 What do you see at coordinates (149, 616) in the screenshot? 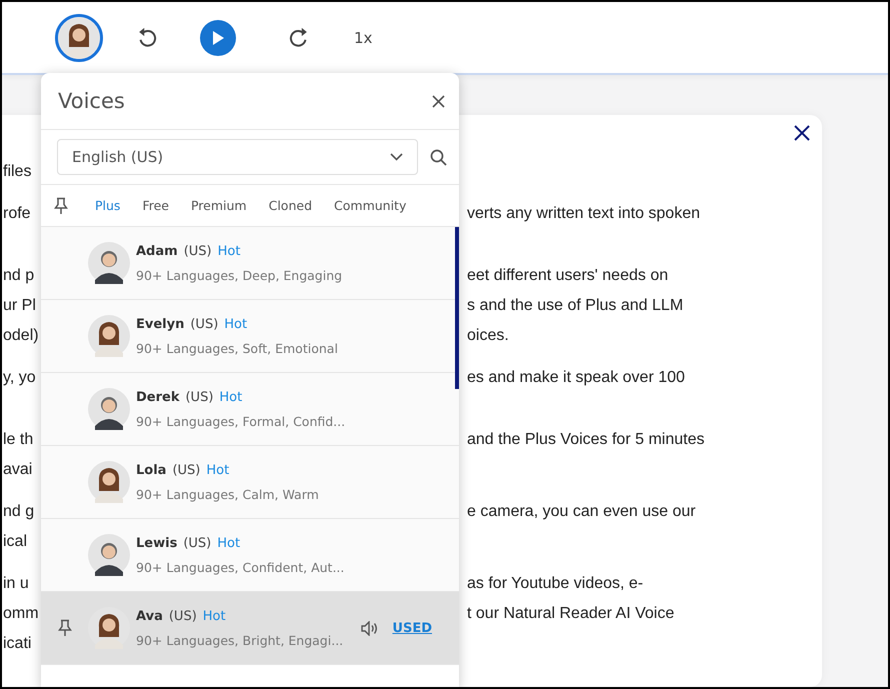
I see `voice-name: Ava` at bounding box center [149, 616].